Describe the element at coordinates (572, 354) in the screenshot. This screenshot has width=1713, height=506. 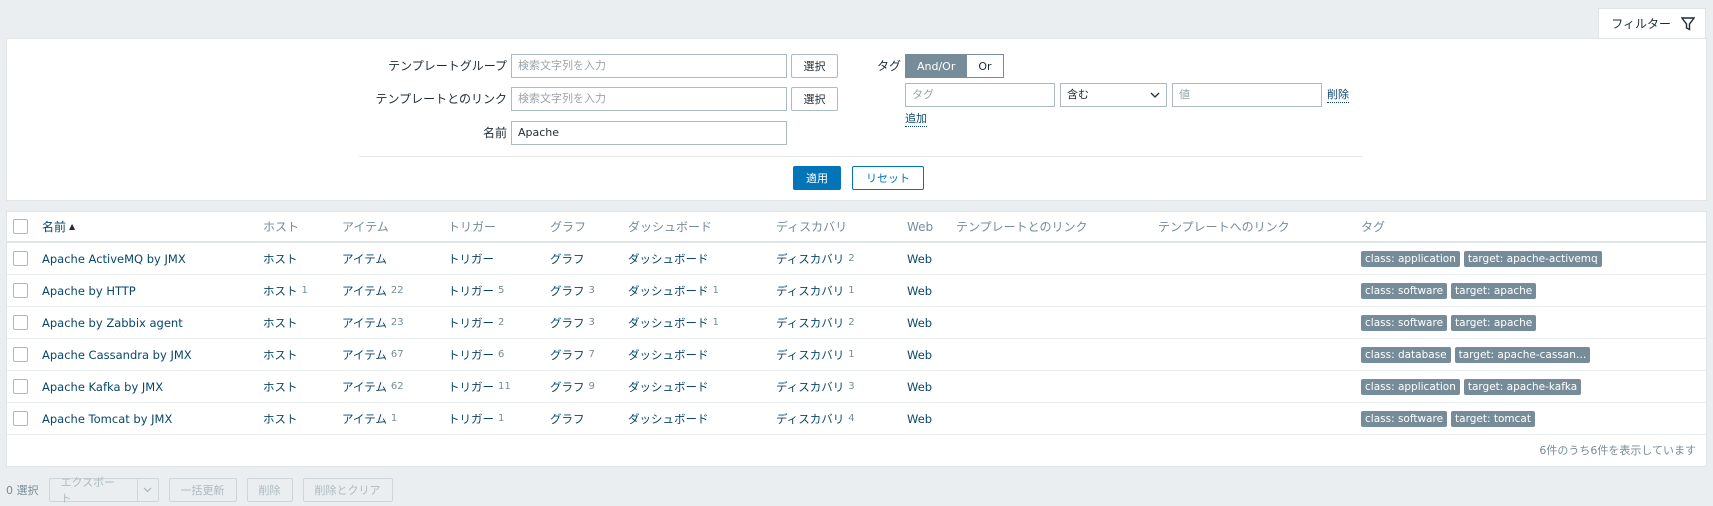
I see `graphs-link: グラフ 7` at that location.